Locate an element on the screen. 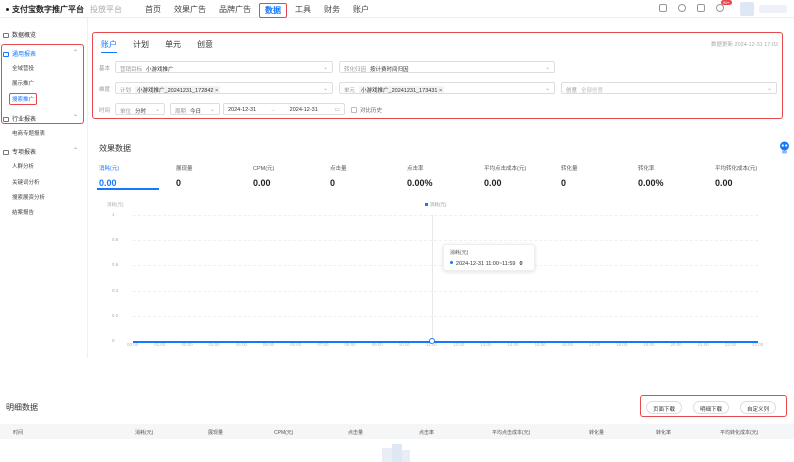 Image resolution: width=794 pixels, height=462 pixels. chart-legend: 消耗(元) is located at coordinates (435, 205).